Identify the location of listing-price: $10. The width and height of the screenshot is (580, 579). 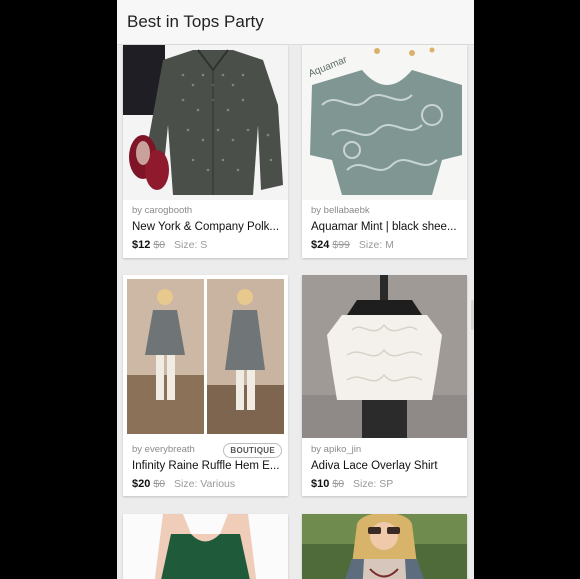
(320, 484).